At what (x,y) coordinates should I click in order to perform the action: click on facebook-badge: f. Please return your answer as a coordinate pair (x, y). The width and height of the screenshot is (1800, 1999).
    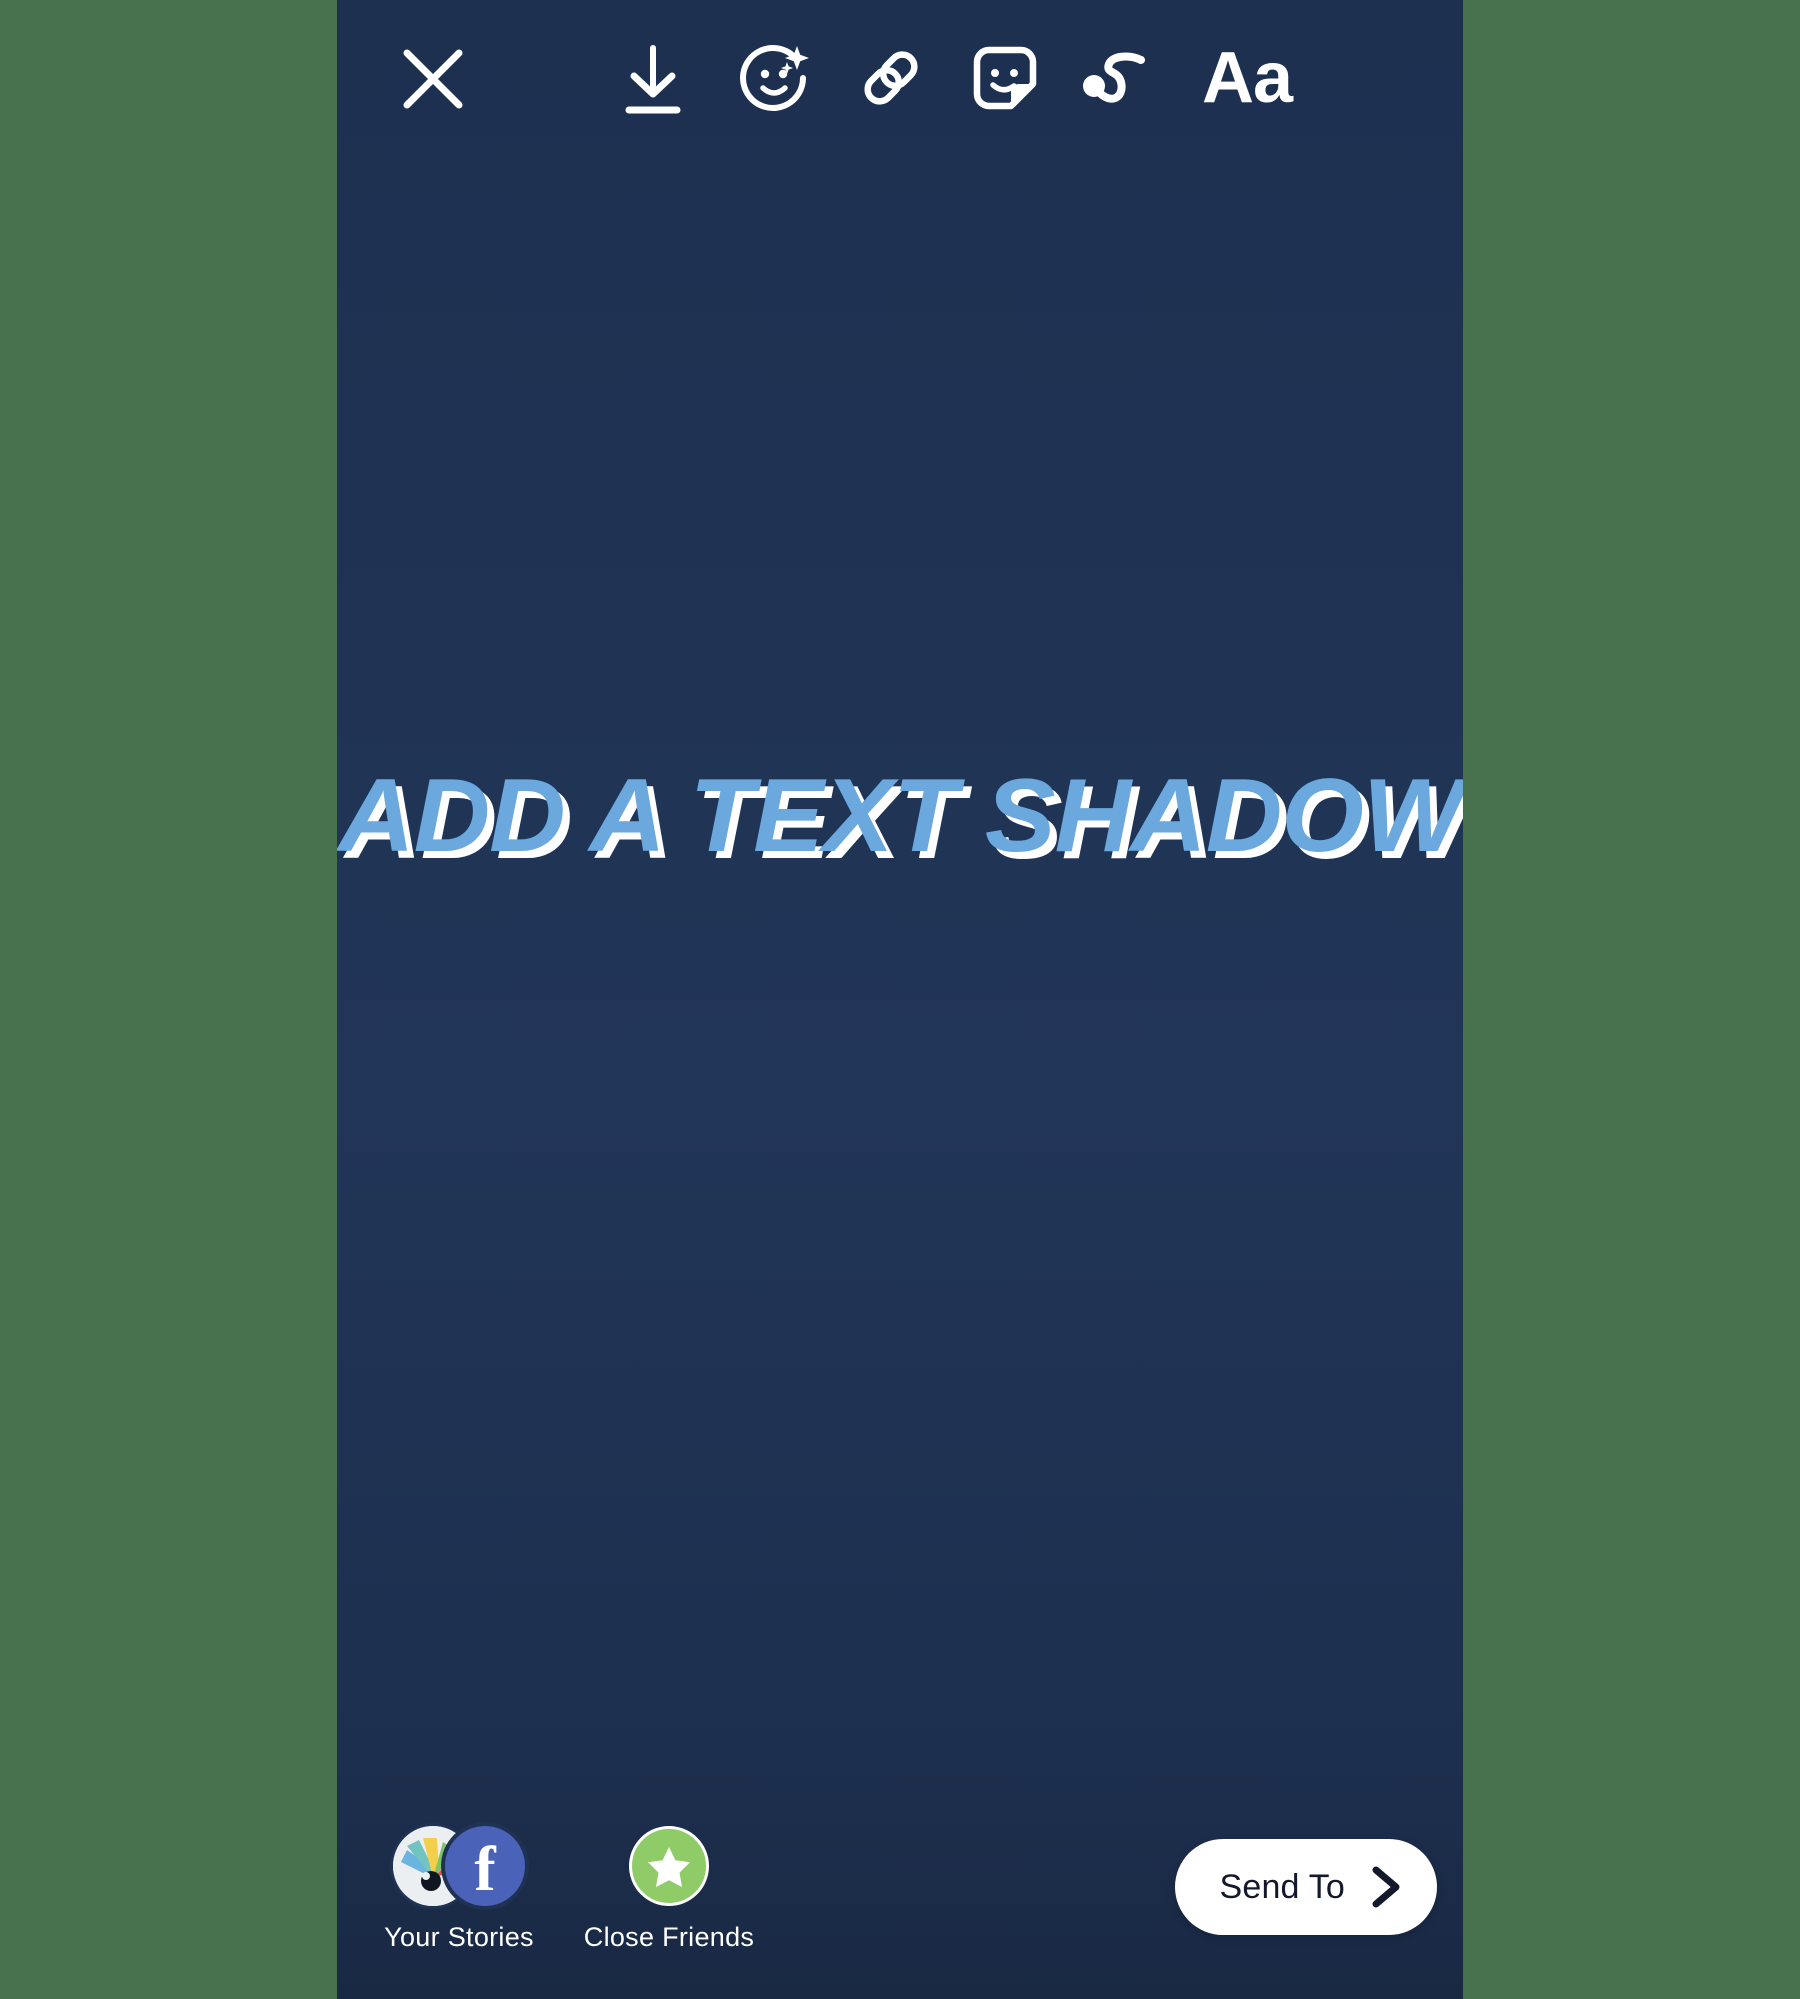
    Looking at the image, I should click on (485, 1866).